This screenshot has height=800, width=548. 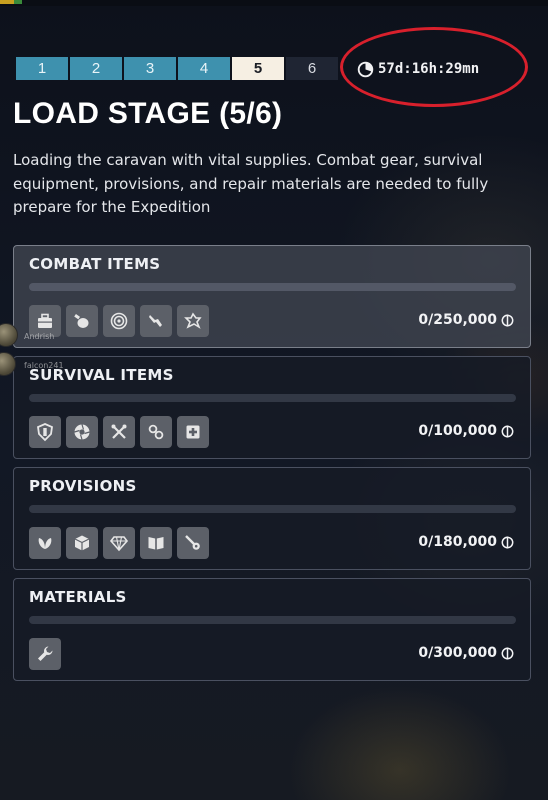 I want to click on aperture-icon, so click(x=82, y=432).